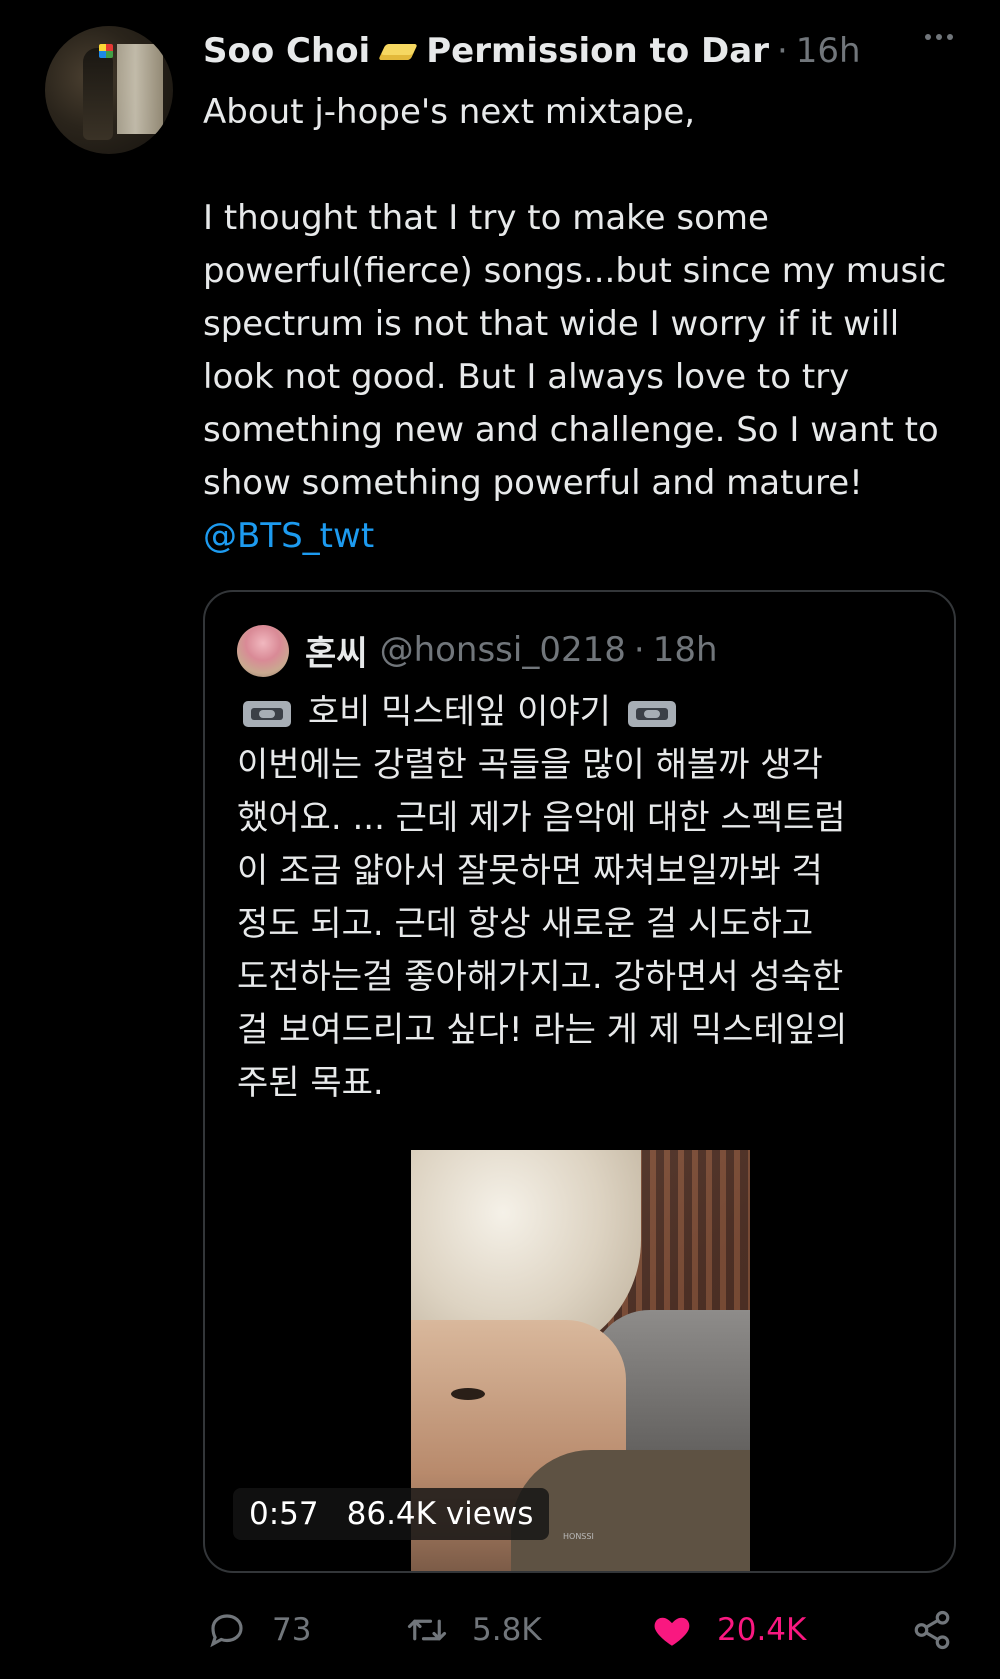 This screenshot has height=1679, width=1000. I want to click on quoted-line: 정도 되고. 근데 항상 새로운 걸 시도하고, so click(525, 924).